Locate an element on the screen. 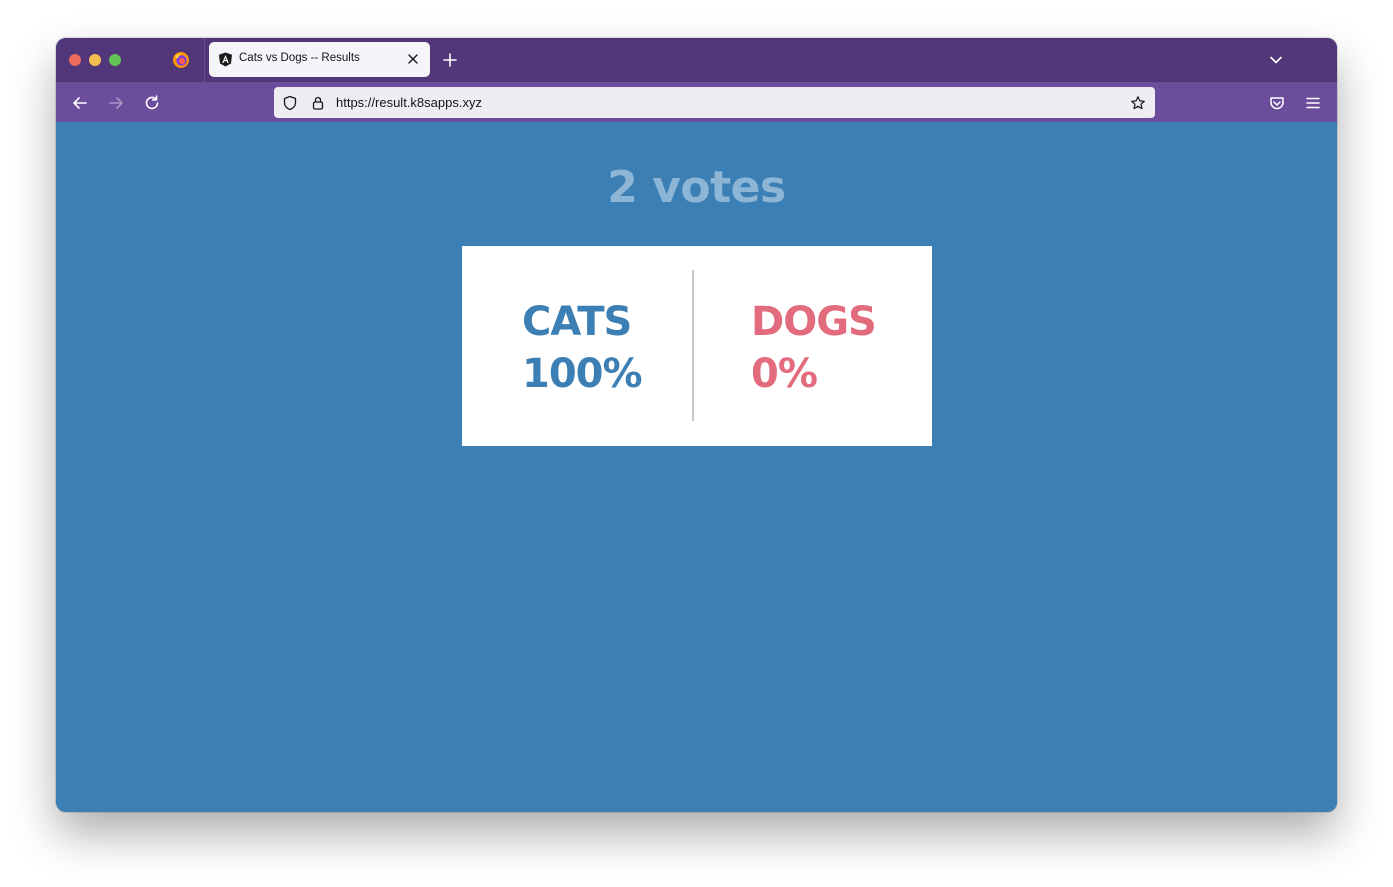 This screenshot has width=1393, height=887. tab-separator is located at coordinates (204, 60).